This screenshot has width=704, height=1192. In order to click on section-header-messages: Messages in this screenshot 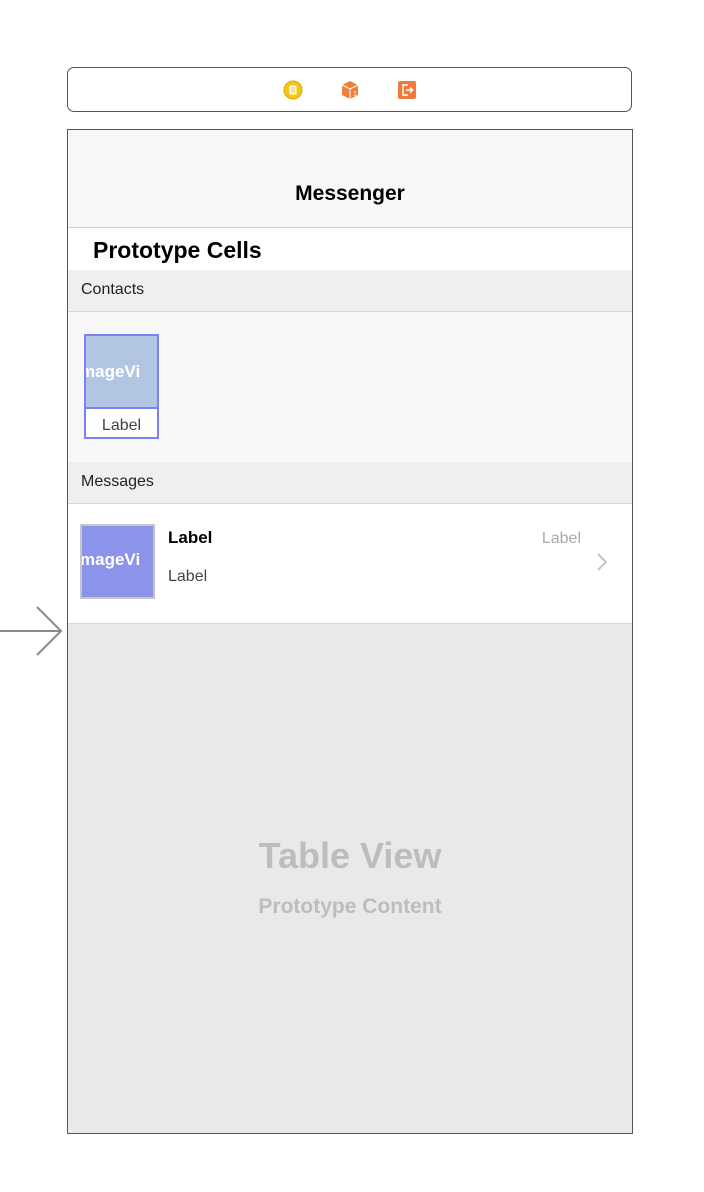, I will do `click(350, 483)`.